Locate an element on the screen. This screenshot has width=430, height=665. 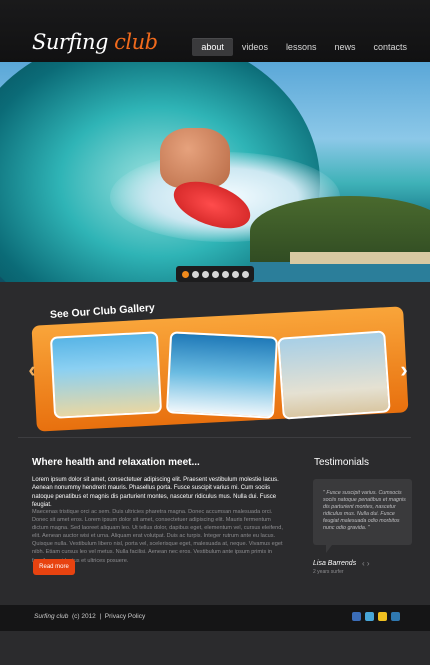
social-links is located at coordinates (376, 616).